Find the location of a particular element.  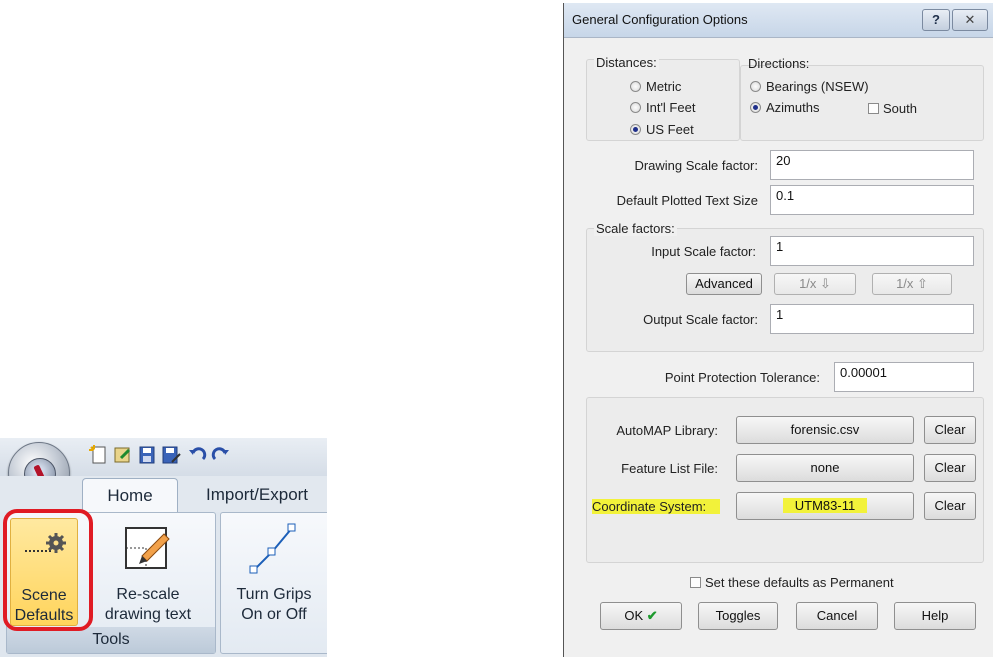

ok-check-icon: ✔ is located at coordinates (652, 615).